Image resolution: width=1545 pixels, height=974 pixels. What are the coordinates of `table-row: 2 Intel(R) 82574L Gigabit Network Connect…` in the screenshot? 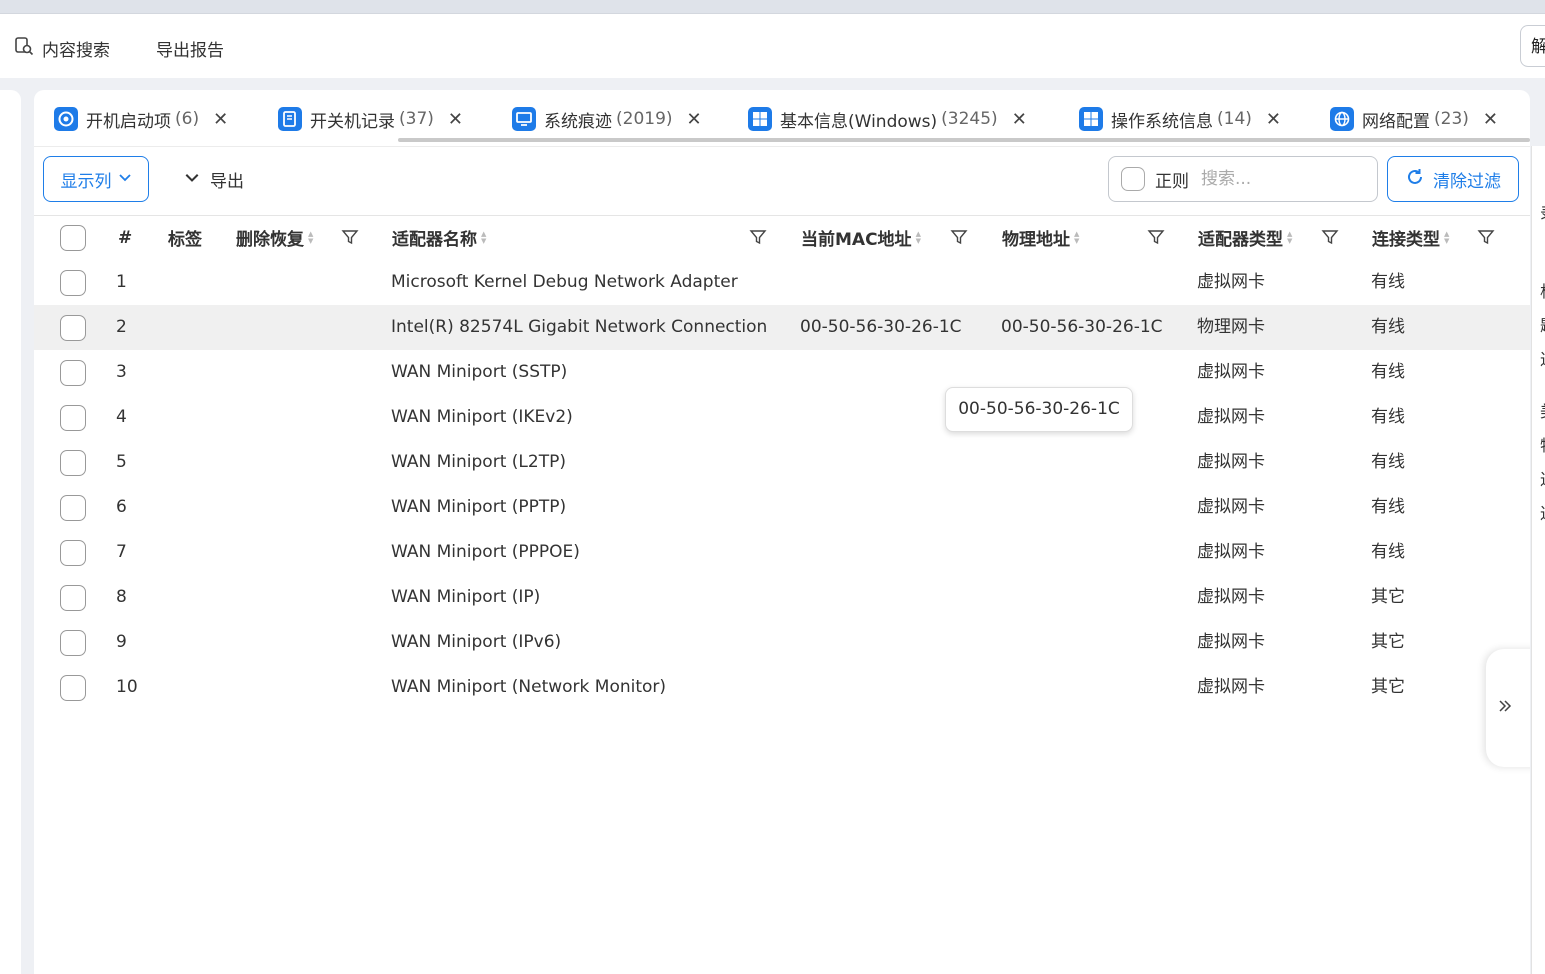 It's located at (782, 327).